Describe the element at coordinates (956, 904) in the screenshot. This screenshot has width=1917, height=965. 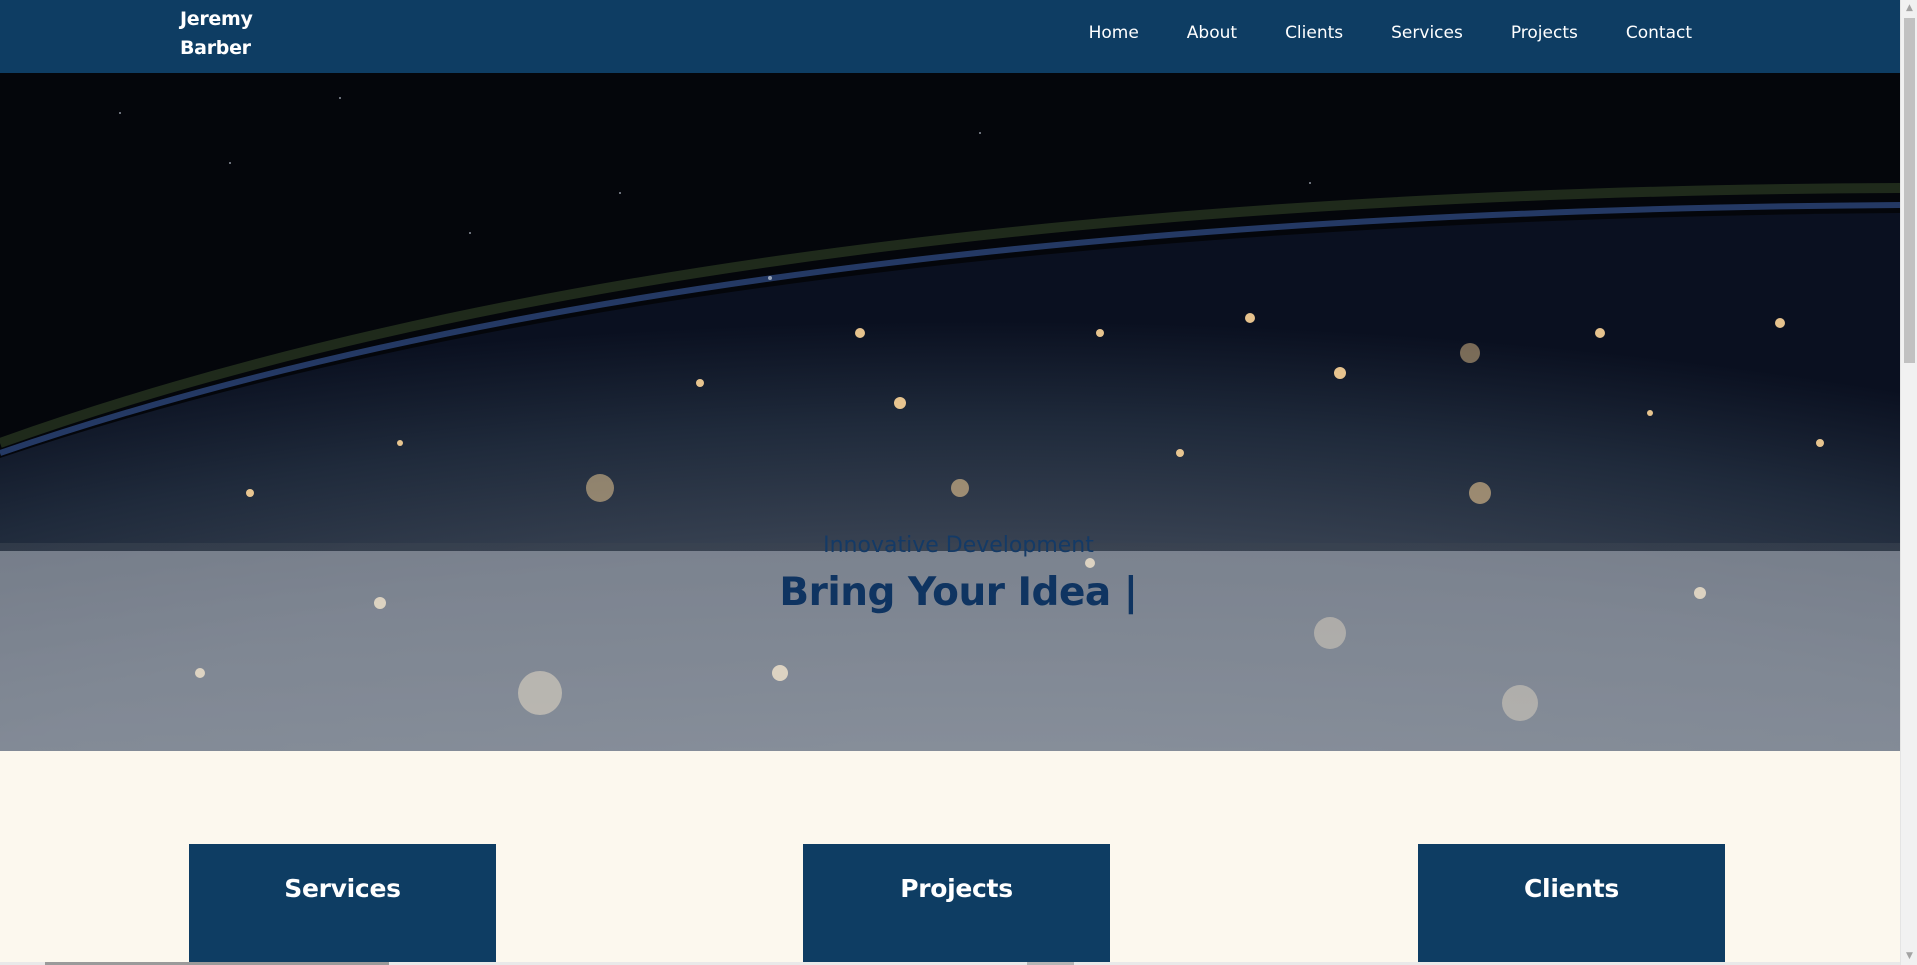
I see `projects-card: Projects` at that location.